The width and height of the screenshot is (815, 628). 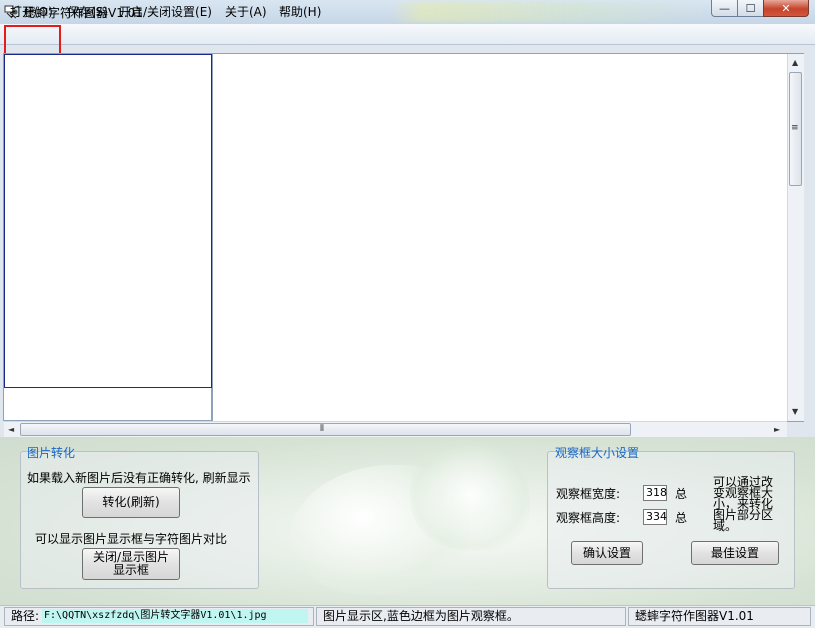 What do you see at coordinates (87, 11) in the screenshot?
I see `menu-save: 保存(S)` at bounding box center [87, 11].